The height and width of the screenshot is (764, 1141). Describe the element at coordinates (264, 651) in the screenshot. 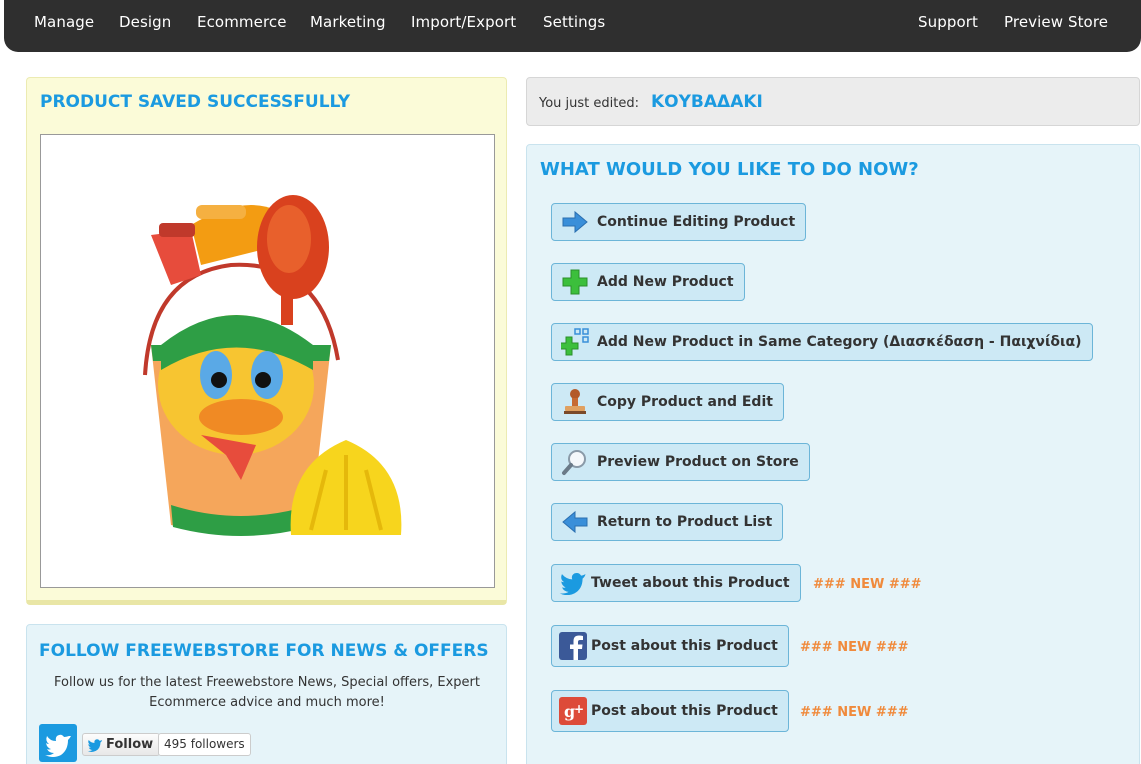

I see `follow-title: FOLLOW FREEWEBSTORE FOR NEWS & OFFERS` at that location.